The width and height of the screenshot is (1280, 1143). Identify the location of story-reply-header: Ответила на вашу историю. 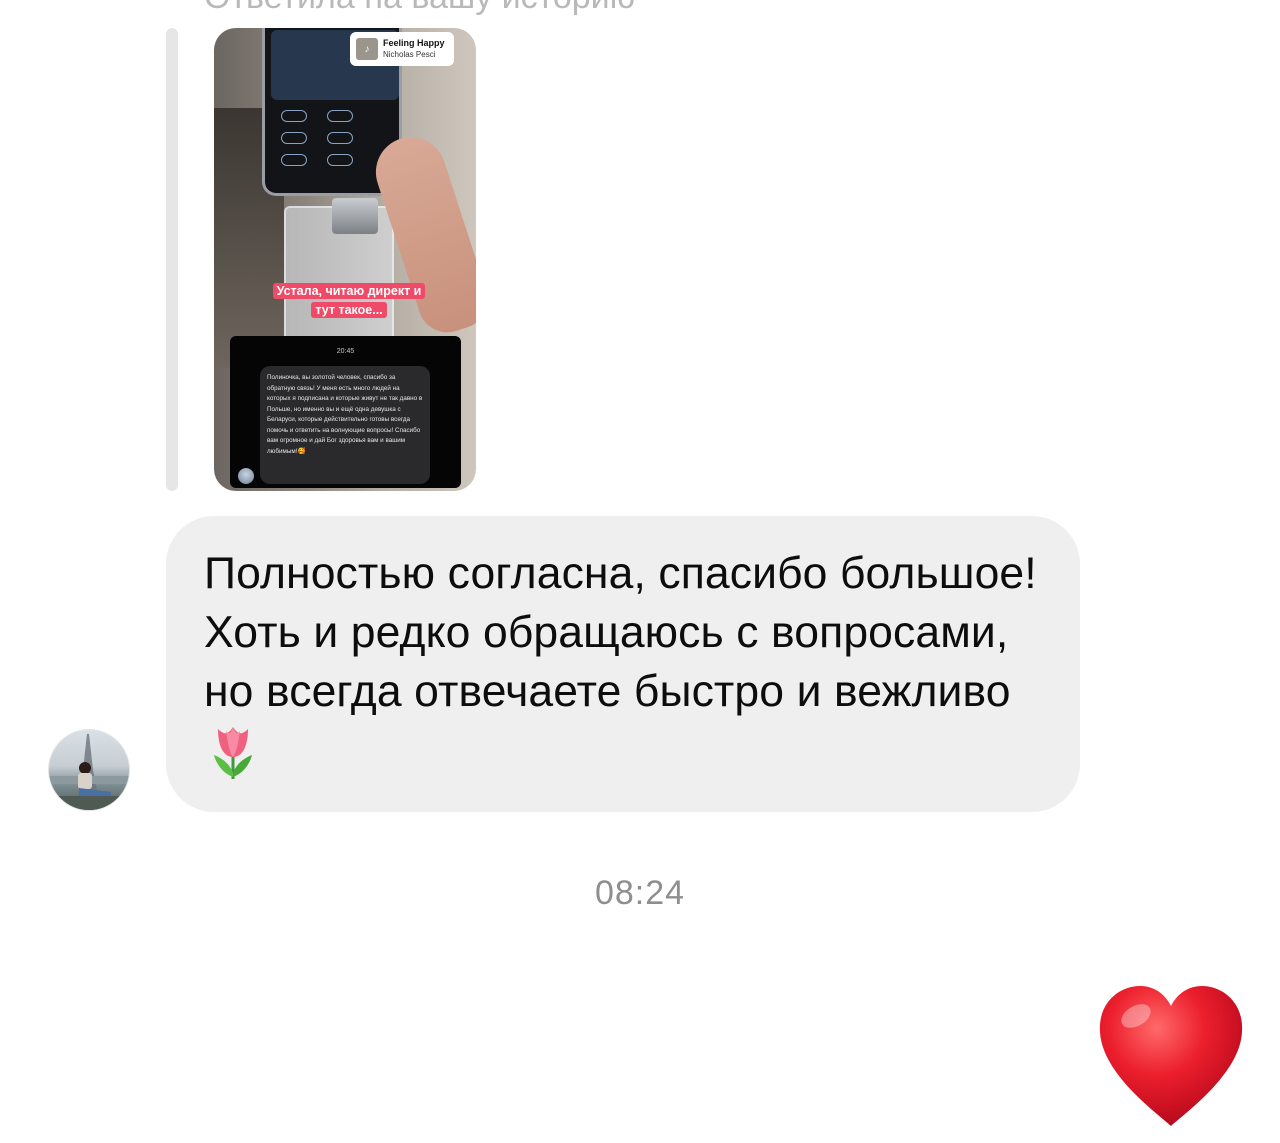
(419, 8).